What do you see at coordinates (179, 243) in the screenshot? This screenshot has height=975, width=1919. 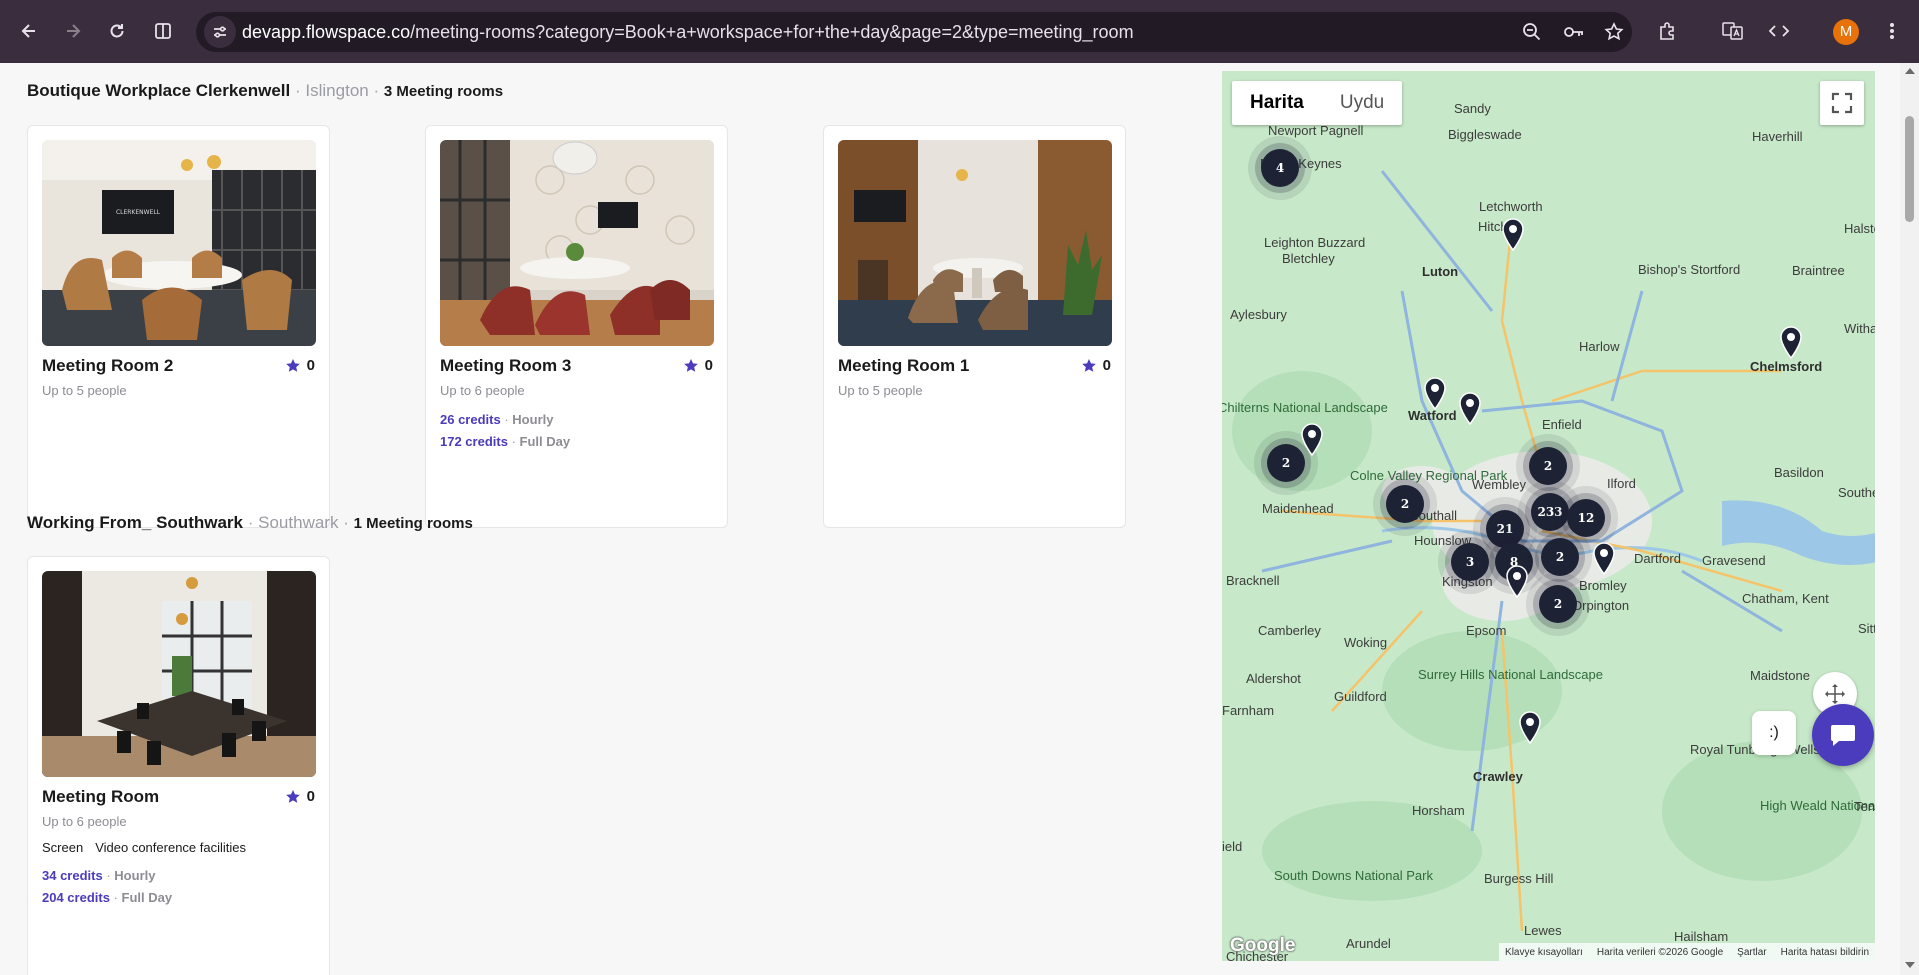 I see `room-photo: CLERKENWELL` at bounding box center [179, 243].